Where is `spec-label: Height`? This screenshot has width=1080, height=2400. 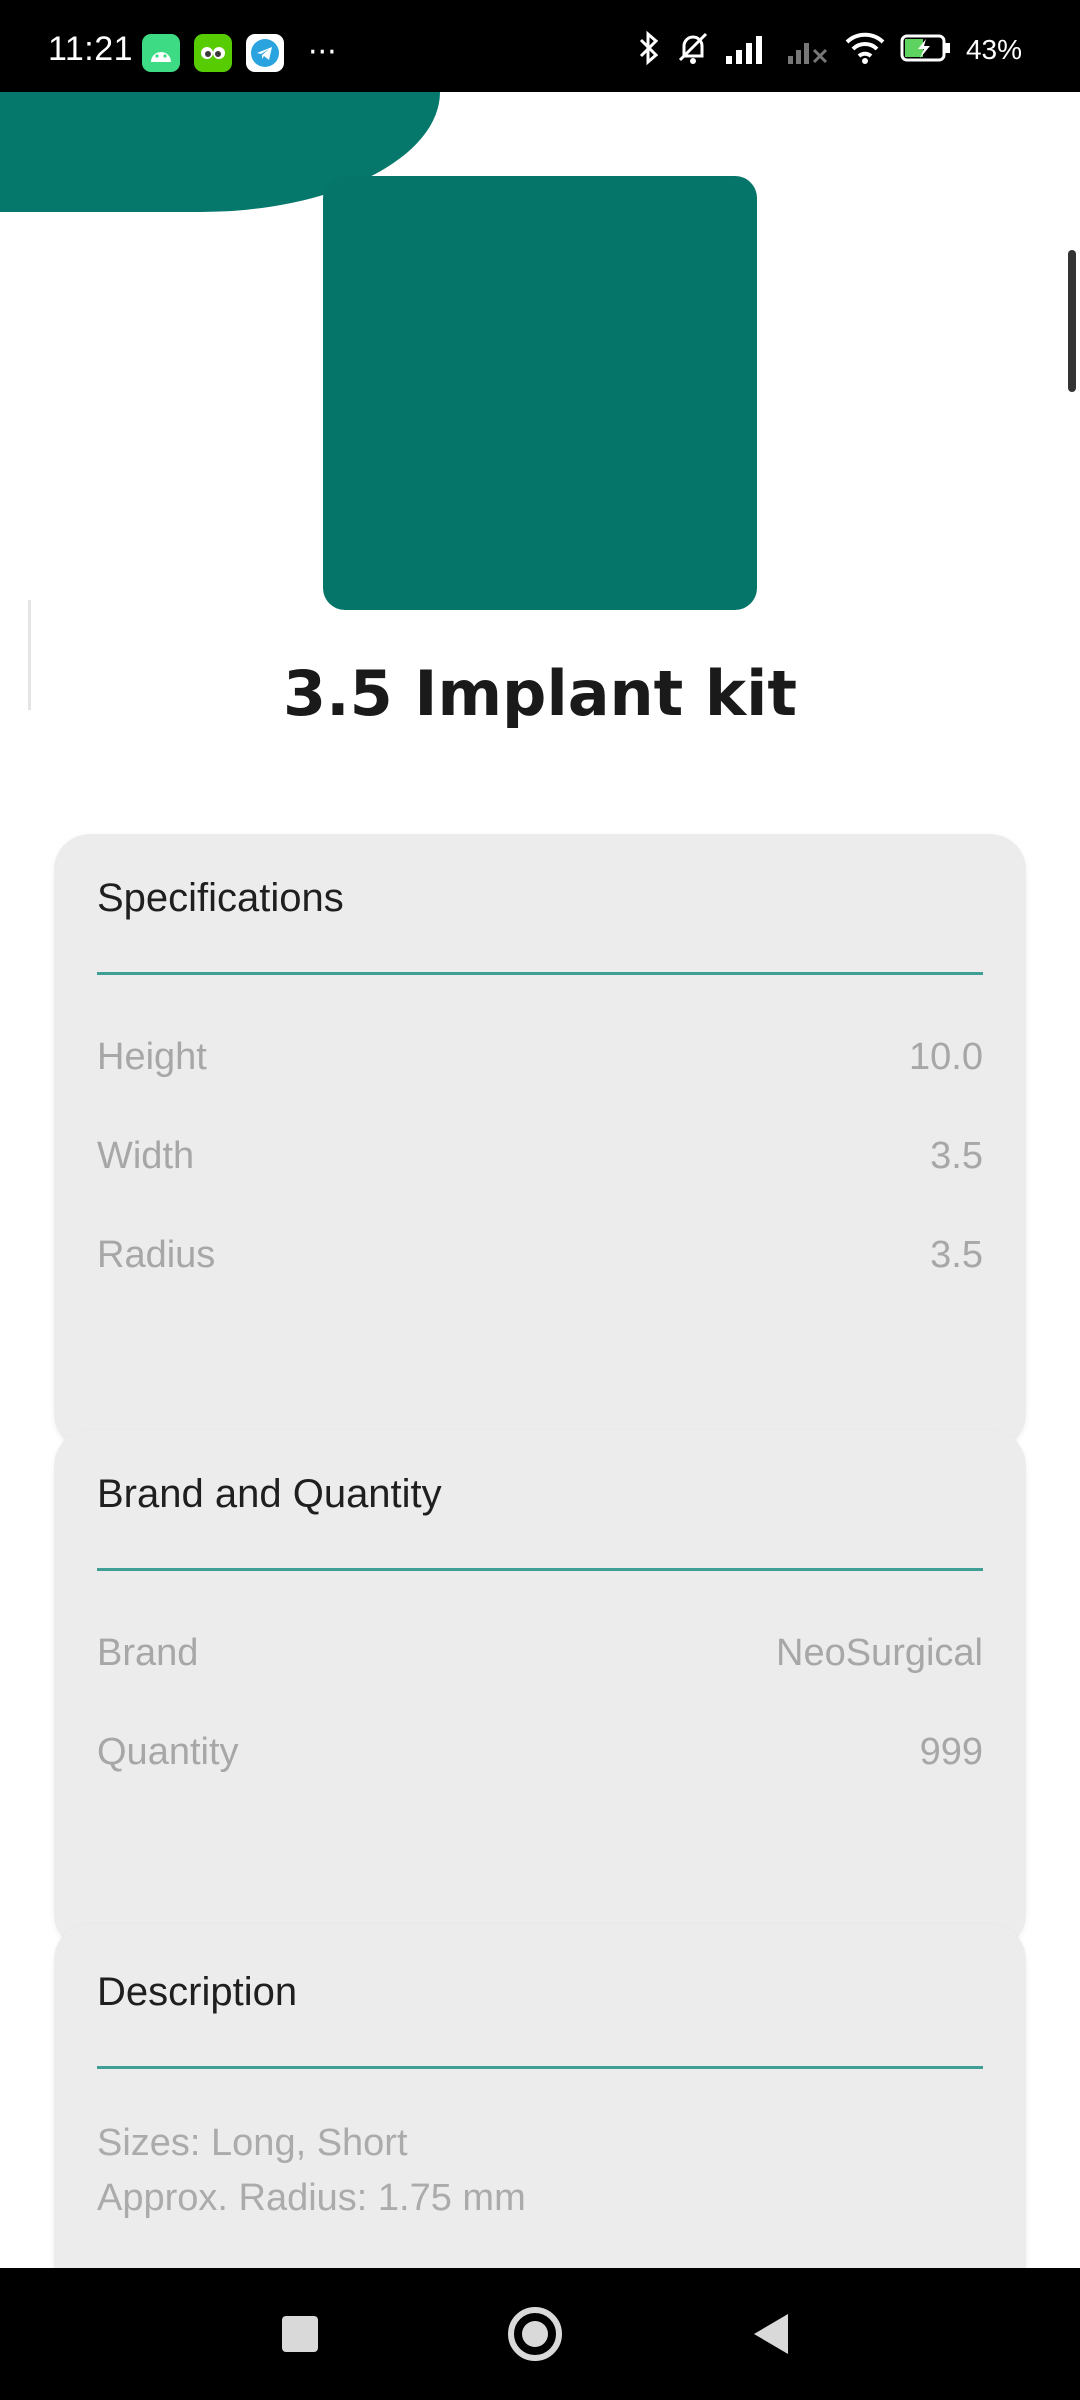 spec-label: Height is located at coordinates (152, 1057).